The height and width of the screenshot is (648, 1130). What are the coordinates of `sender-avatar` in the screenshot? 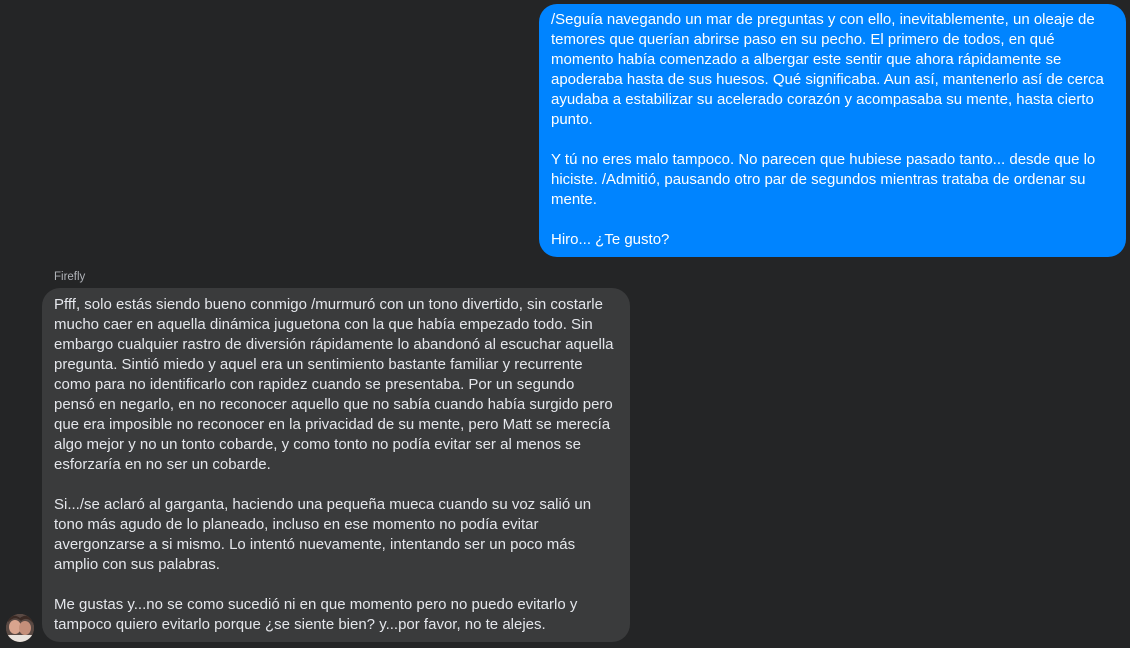 It's located at (20, 628).